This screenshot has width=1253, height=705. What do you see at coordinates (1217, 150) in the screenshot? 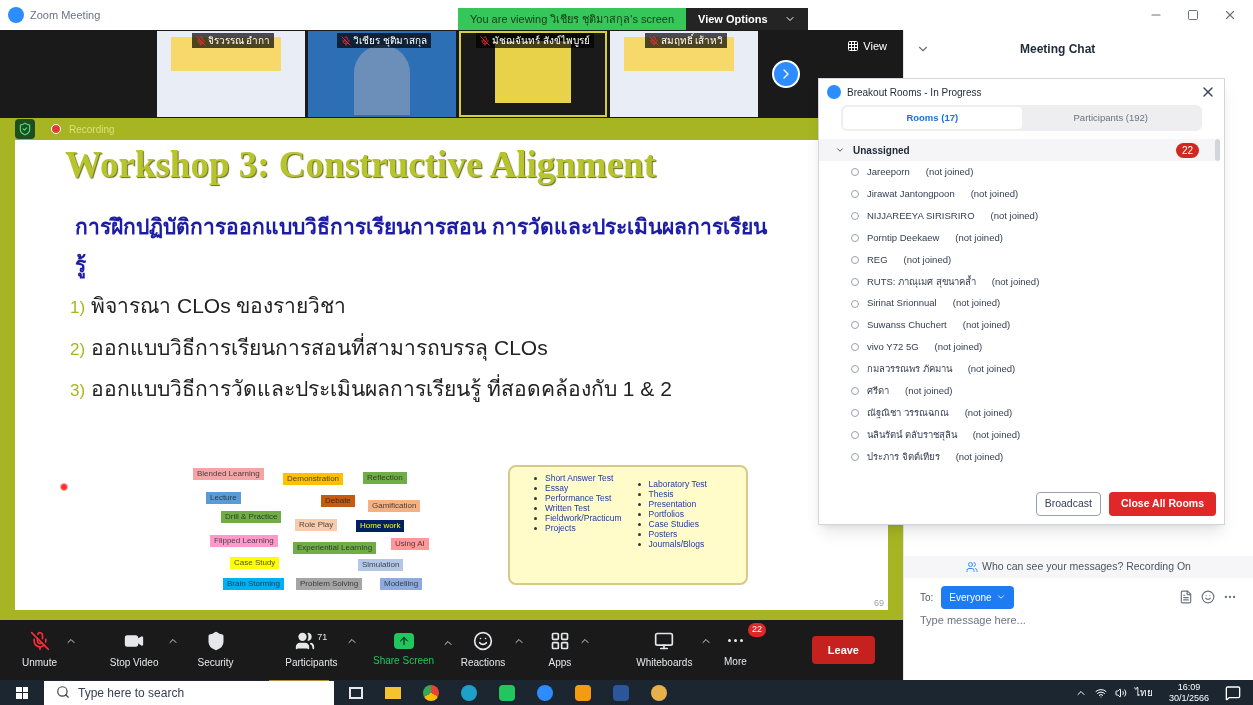
I see `scrollbar-thumb` at bounding box center [1217, 150].